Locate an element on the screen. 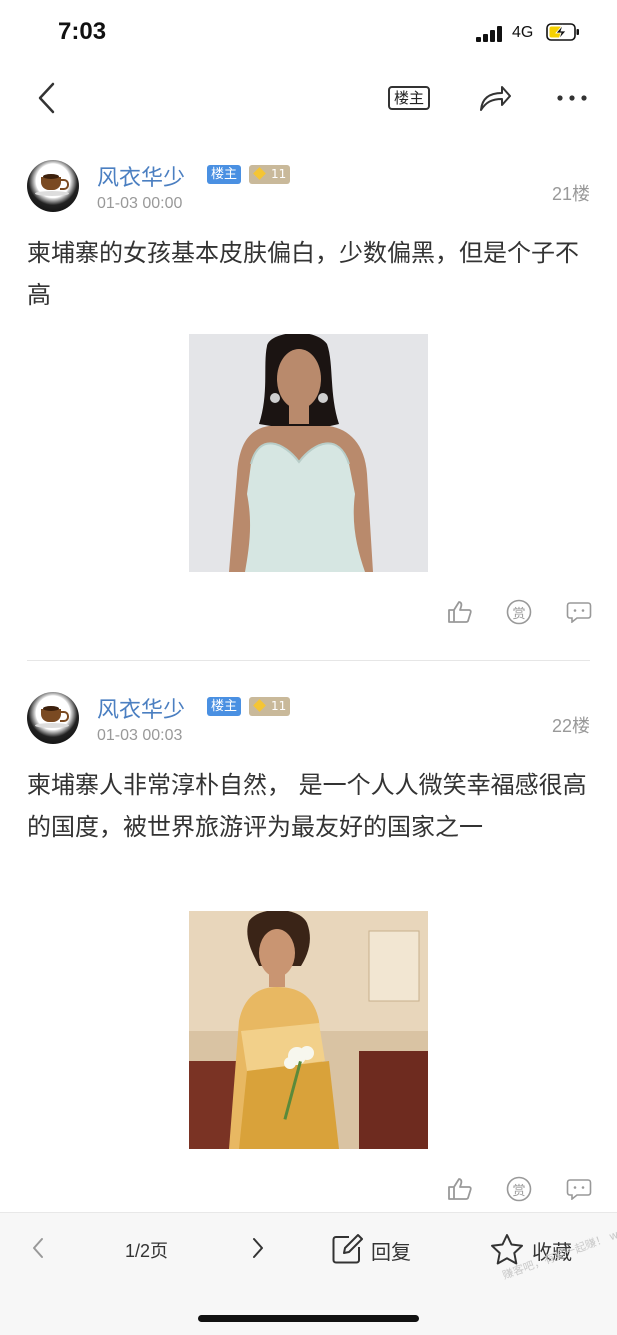  owner-only-button: 楼主 is located at coordinates (409, 98).